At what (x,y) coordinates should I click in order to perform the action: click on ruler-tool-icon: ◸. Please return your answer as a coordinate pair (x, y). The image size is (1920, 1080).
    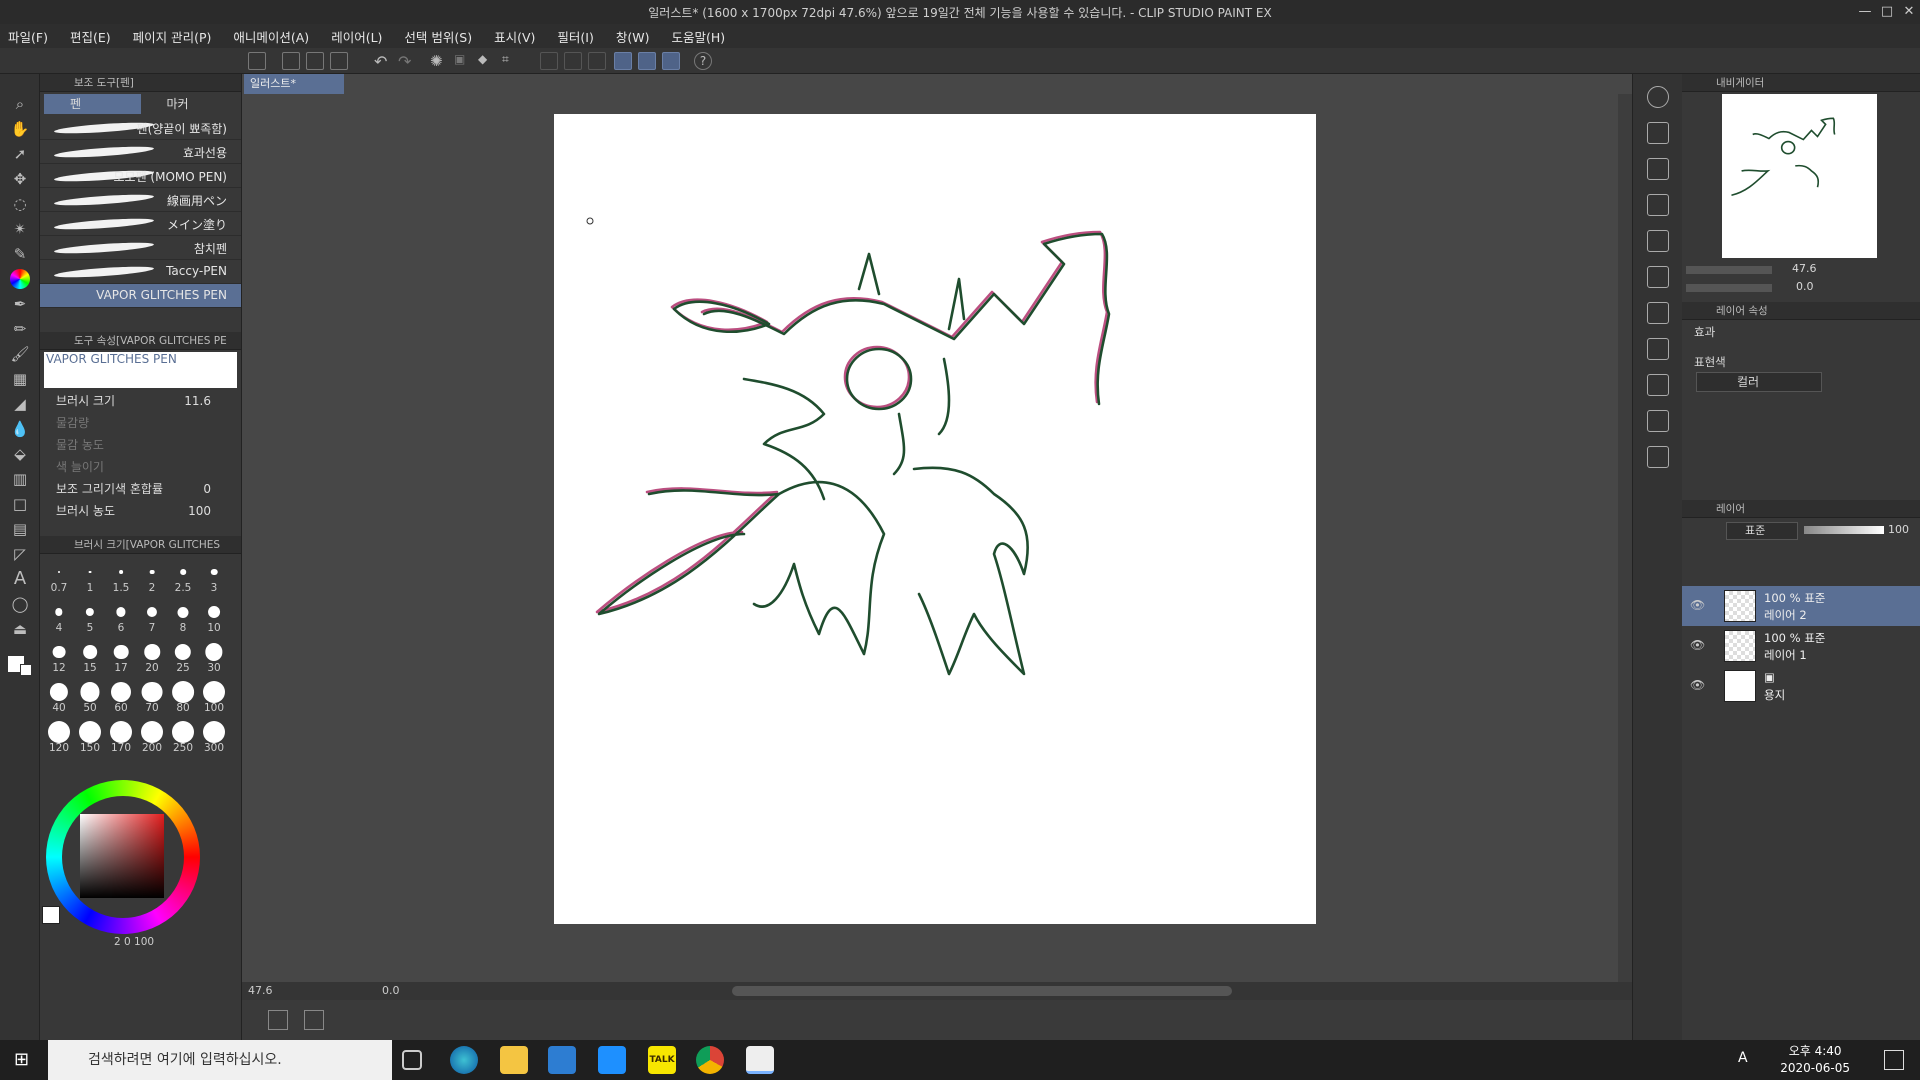
    Looking at the image, I should click on (20, 554).